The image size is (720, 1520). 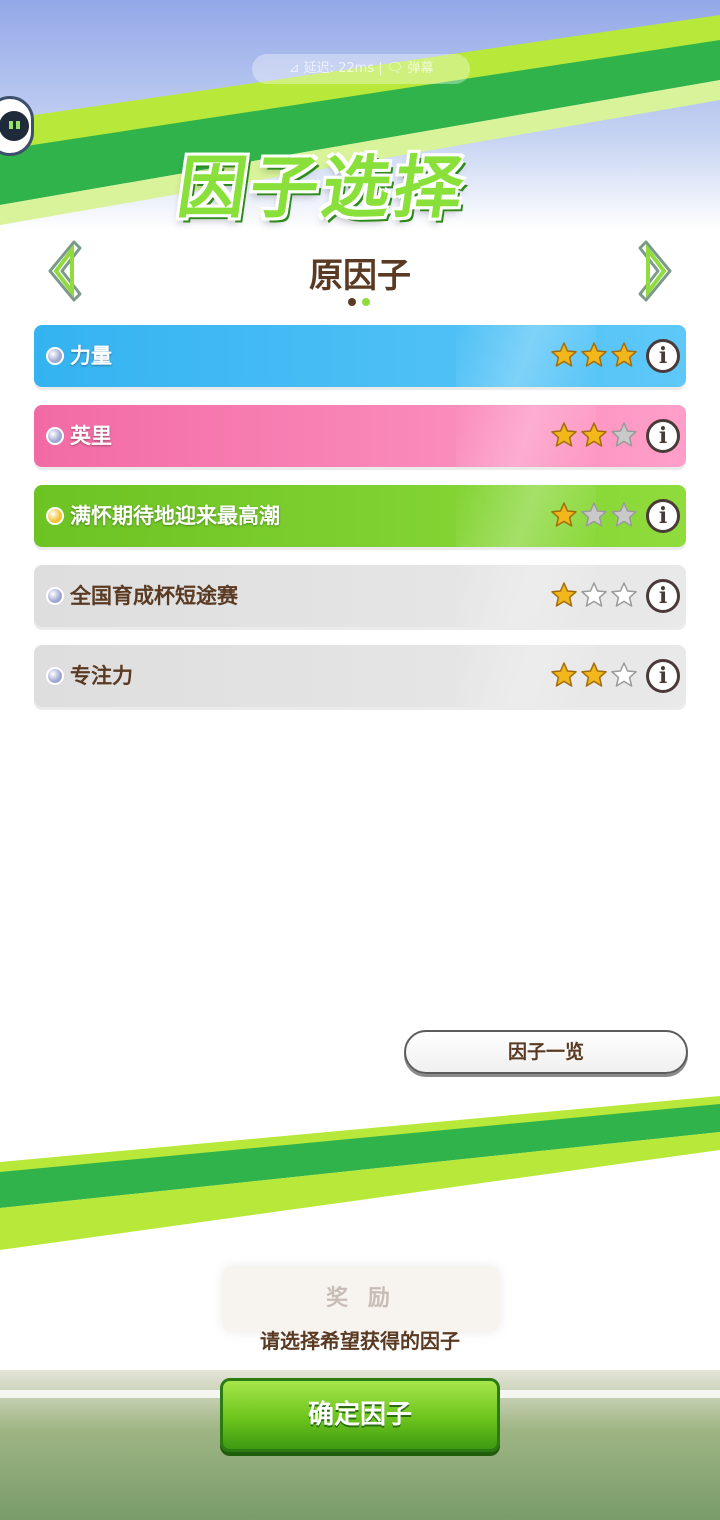 I want to click on factor-name: 全国育成杯短途赛, so click(x=154, y=596).